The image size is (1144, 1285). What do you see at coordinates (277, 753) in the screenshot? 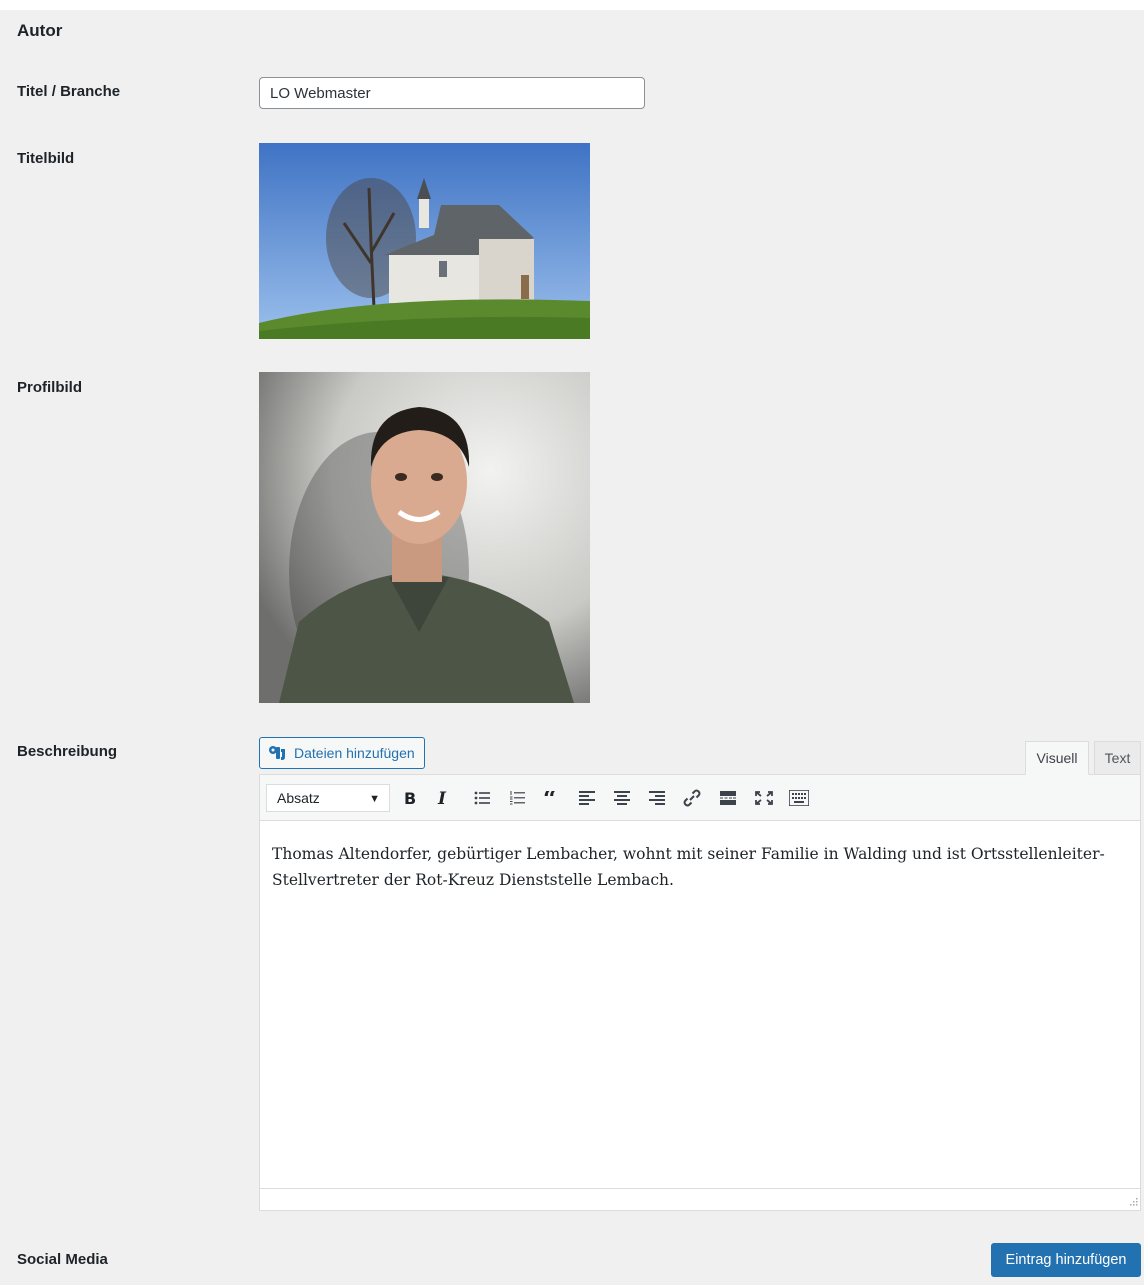
I see `media-icon` at bounding box center [277, 753].